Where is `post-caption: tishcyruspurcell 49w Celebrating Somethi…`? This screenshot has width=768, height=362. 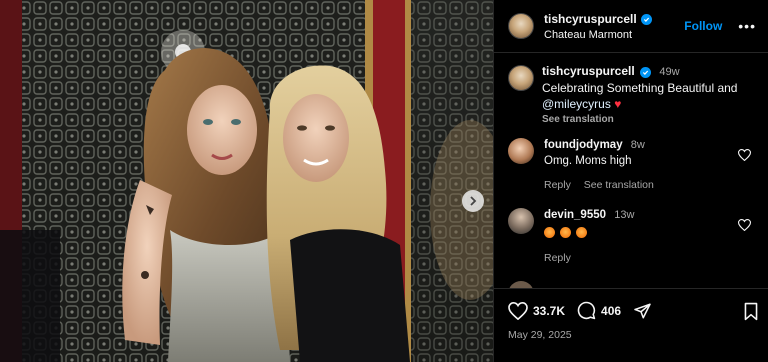 post-caption: tishcyruspurcell 49w Celebrating Somethi… is located at coordinates (631, 90).